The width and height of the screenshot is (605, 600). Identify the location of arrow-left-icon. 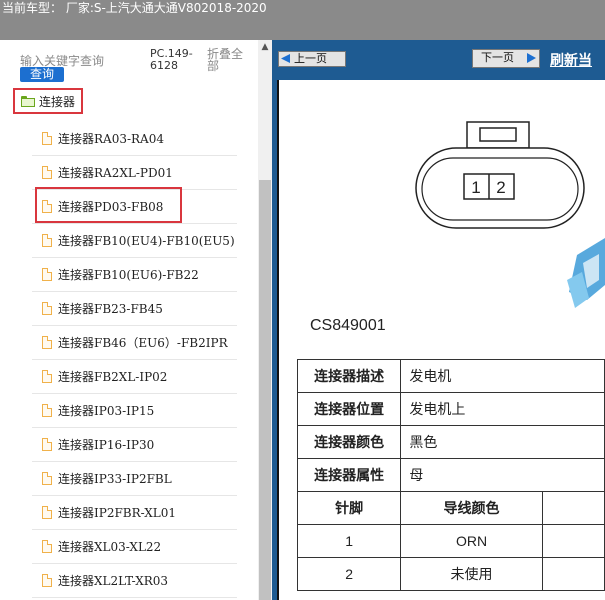
(285, 58).